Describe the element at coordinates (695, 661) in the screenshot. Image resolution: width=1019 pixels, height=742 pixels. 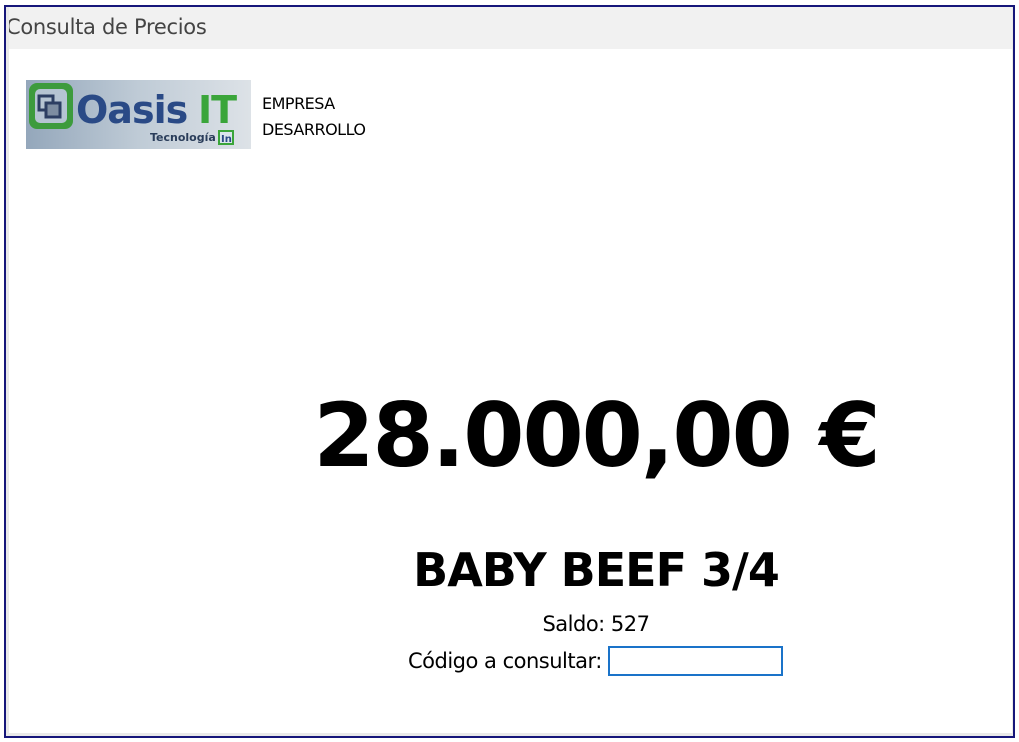
I see `code-input` at that location.